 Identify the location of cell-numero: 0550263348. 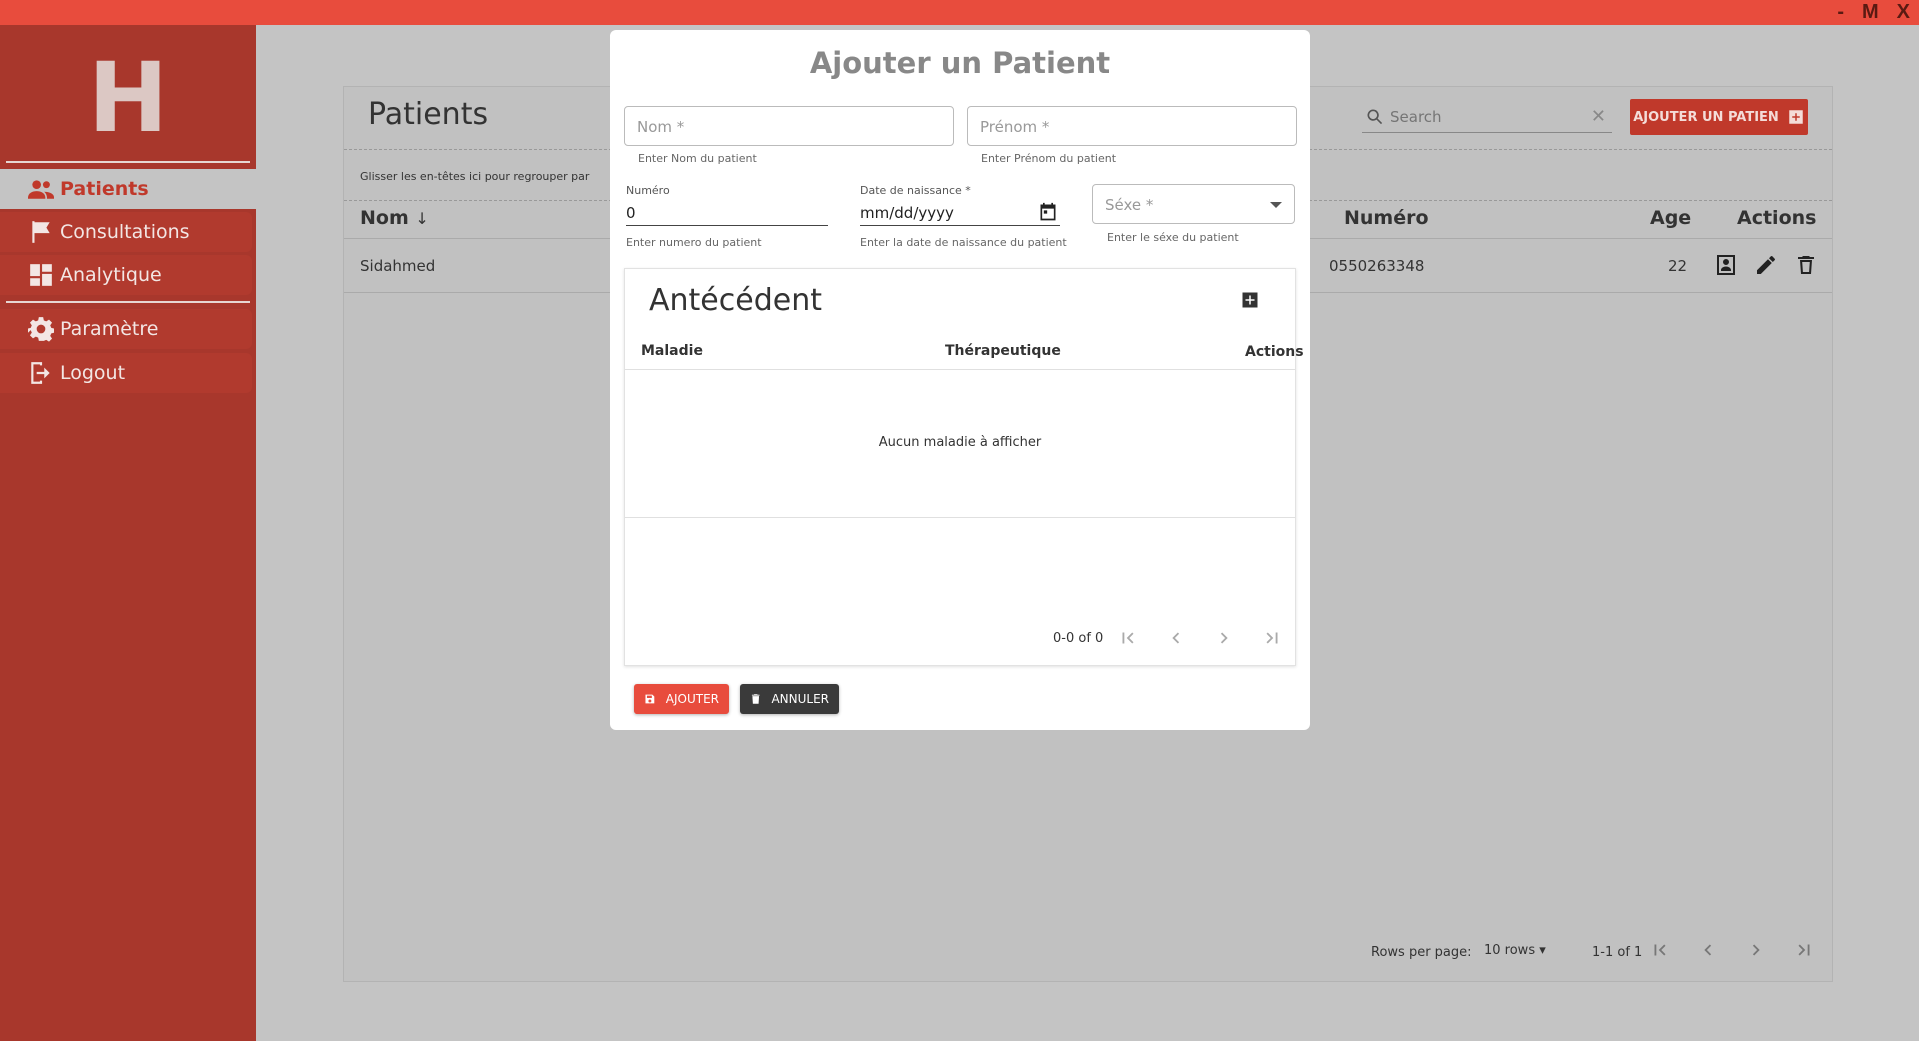
(1377, 266).